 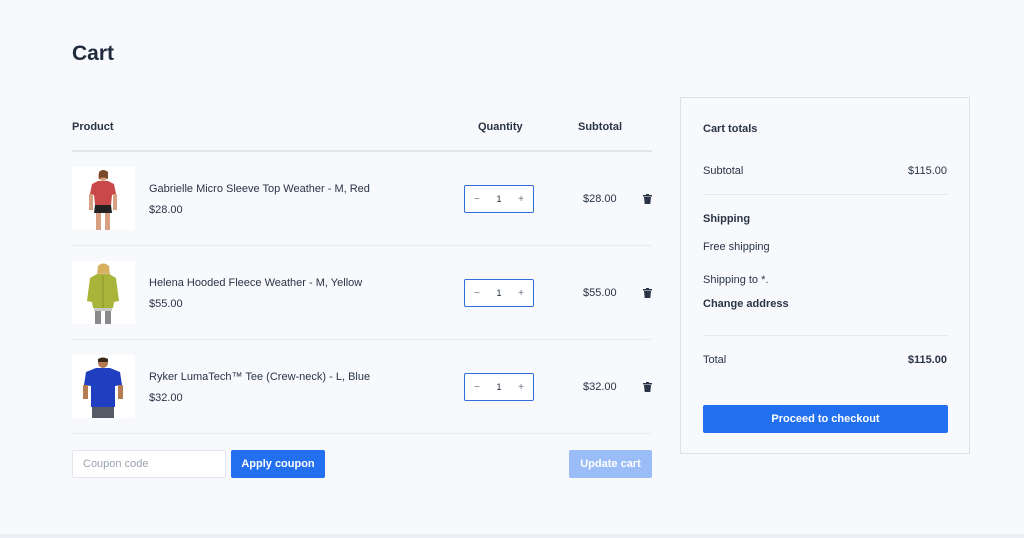 What do you see at coordinates (500, 127) in the screenshot?
I see `header-quantity: Quantity` at bounding box center [500, 127].